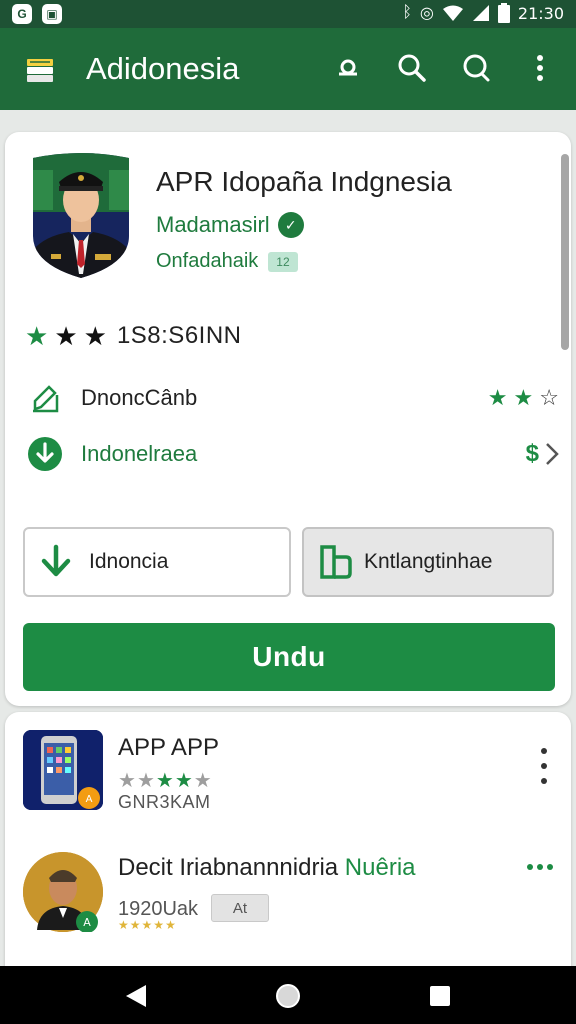  I want to click on edit-icon, so click(45, 398).